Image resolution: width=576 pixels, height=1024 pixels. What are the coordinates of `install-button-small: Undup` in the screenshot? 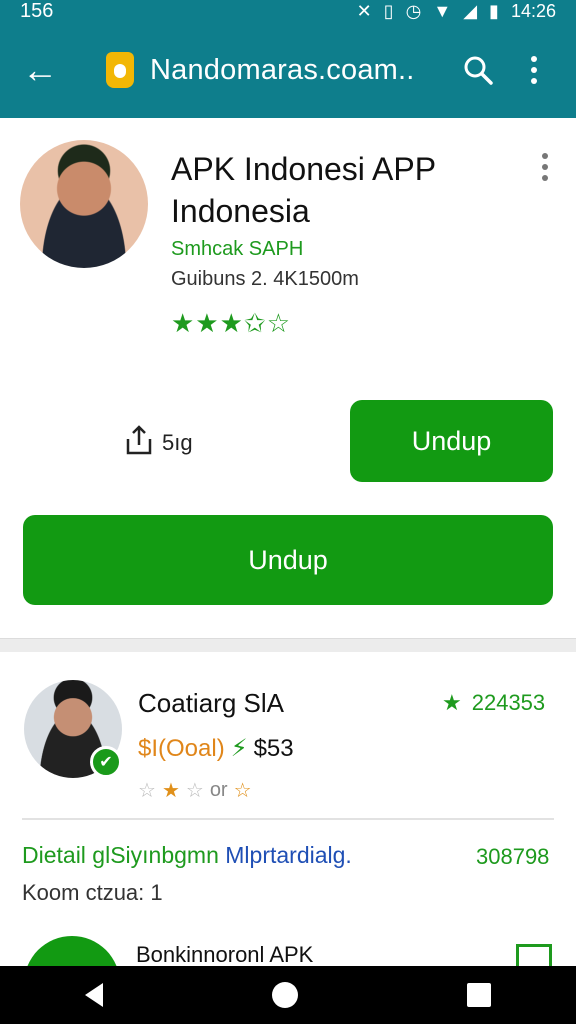 It's located at (451, 441).